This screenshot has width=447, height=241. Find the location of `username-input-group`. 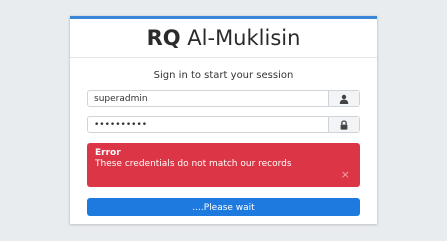

username-input-group is located at coordinates (223, 98).